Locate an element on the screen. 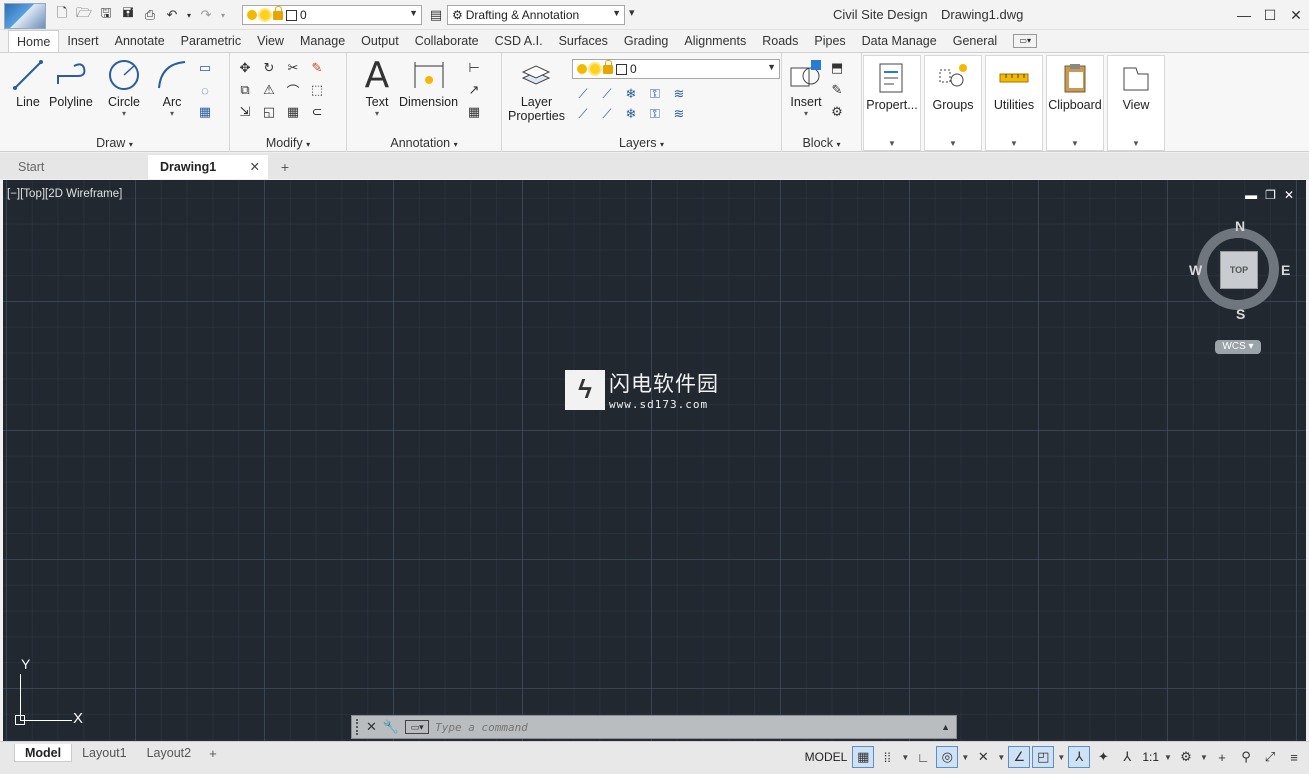 This screenshot has height=774, width=1309. tab-surfaces: Surfaces is located at coordinates (583, 41).